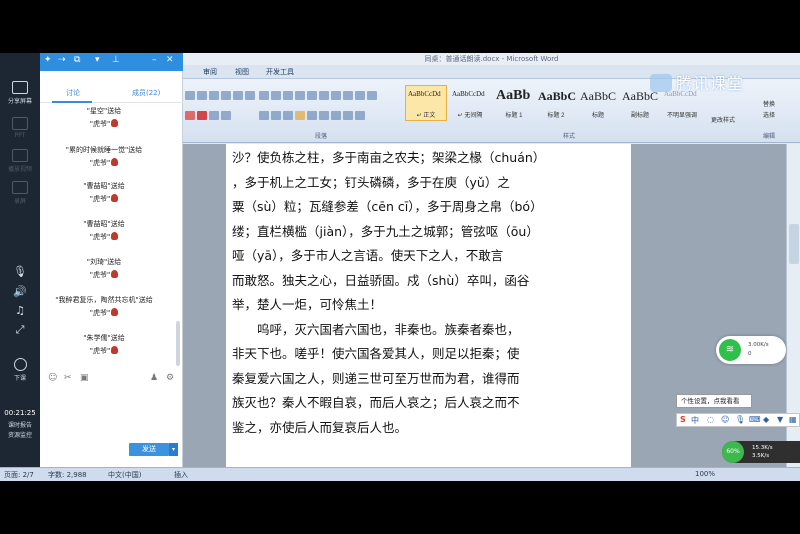 The width and height of the screenshot is (800, 534). What do you see at coordinates (20, 93) in the screenshot?
I see `share-screen-button: 分享屏幕` at bounding box center [20, 93].